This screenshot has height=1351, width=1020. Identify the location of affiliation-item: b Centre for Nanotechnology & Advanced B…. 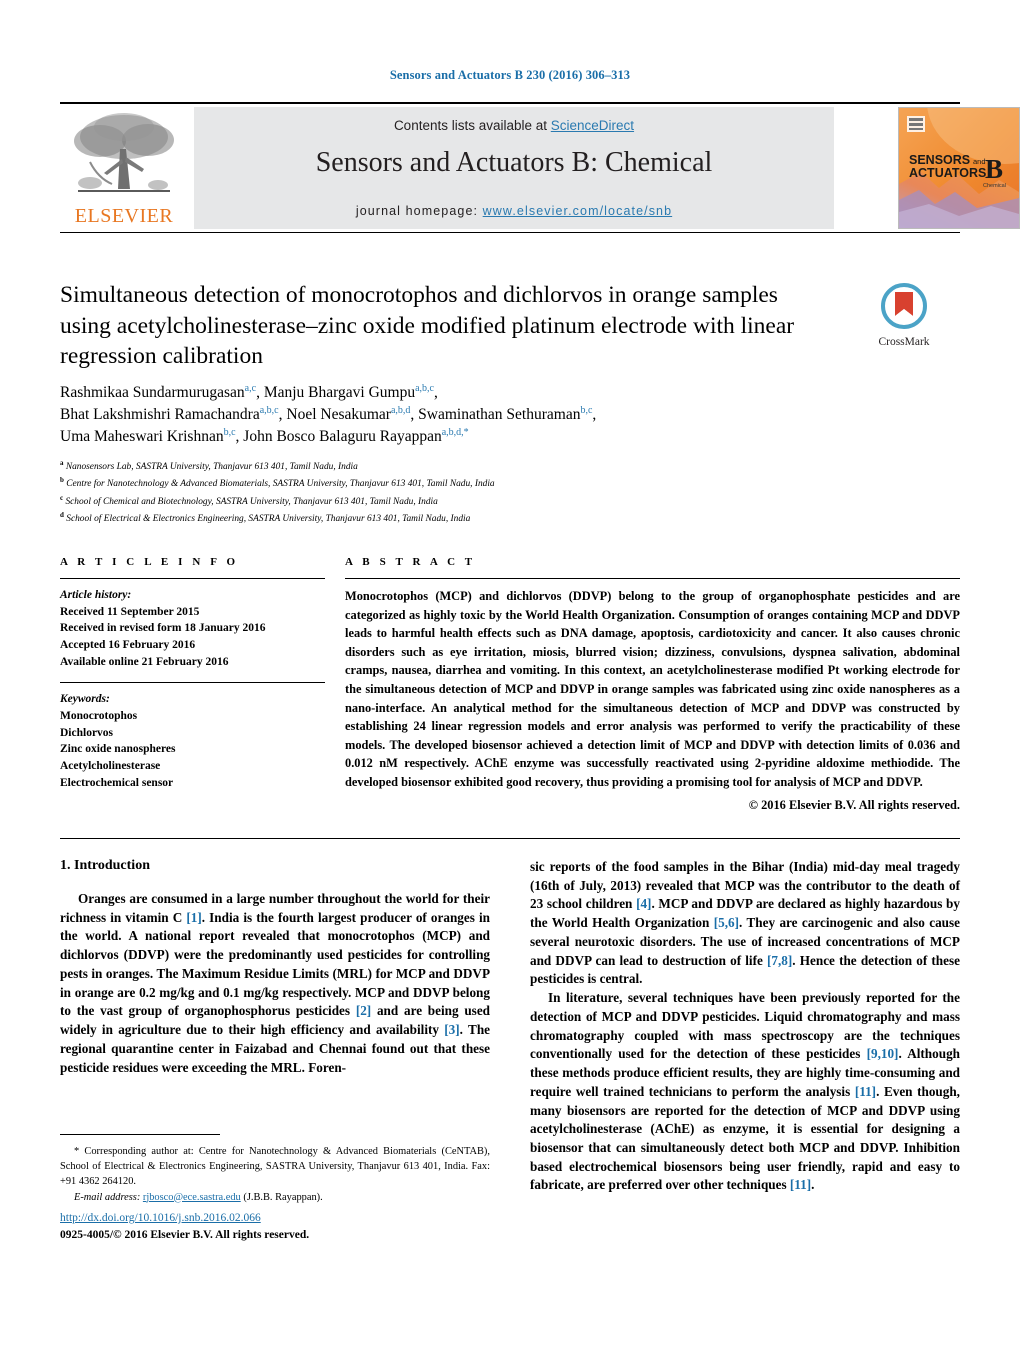
(440, 483).